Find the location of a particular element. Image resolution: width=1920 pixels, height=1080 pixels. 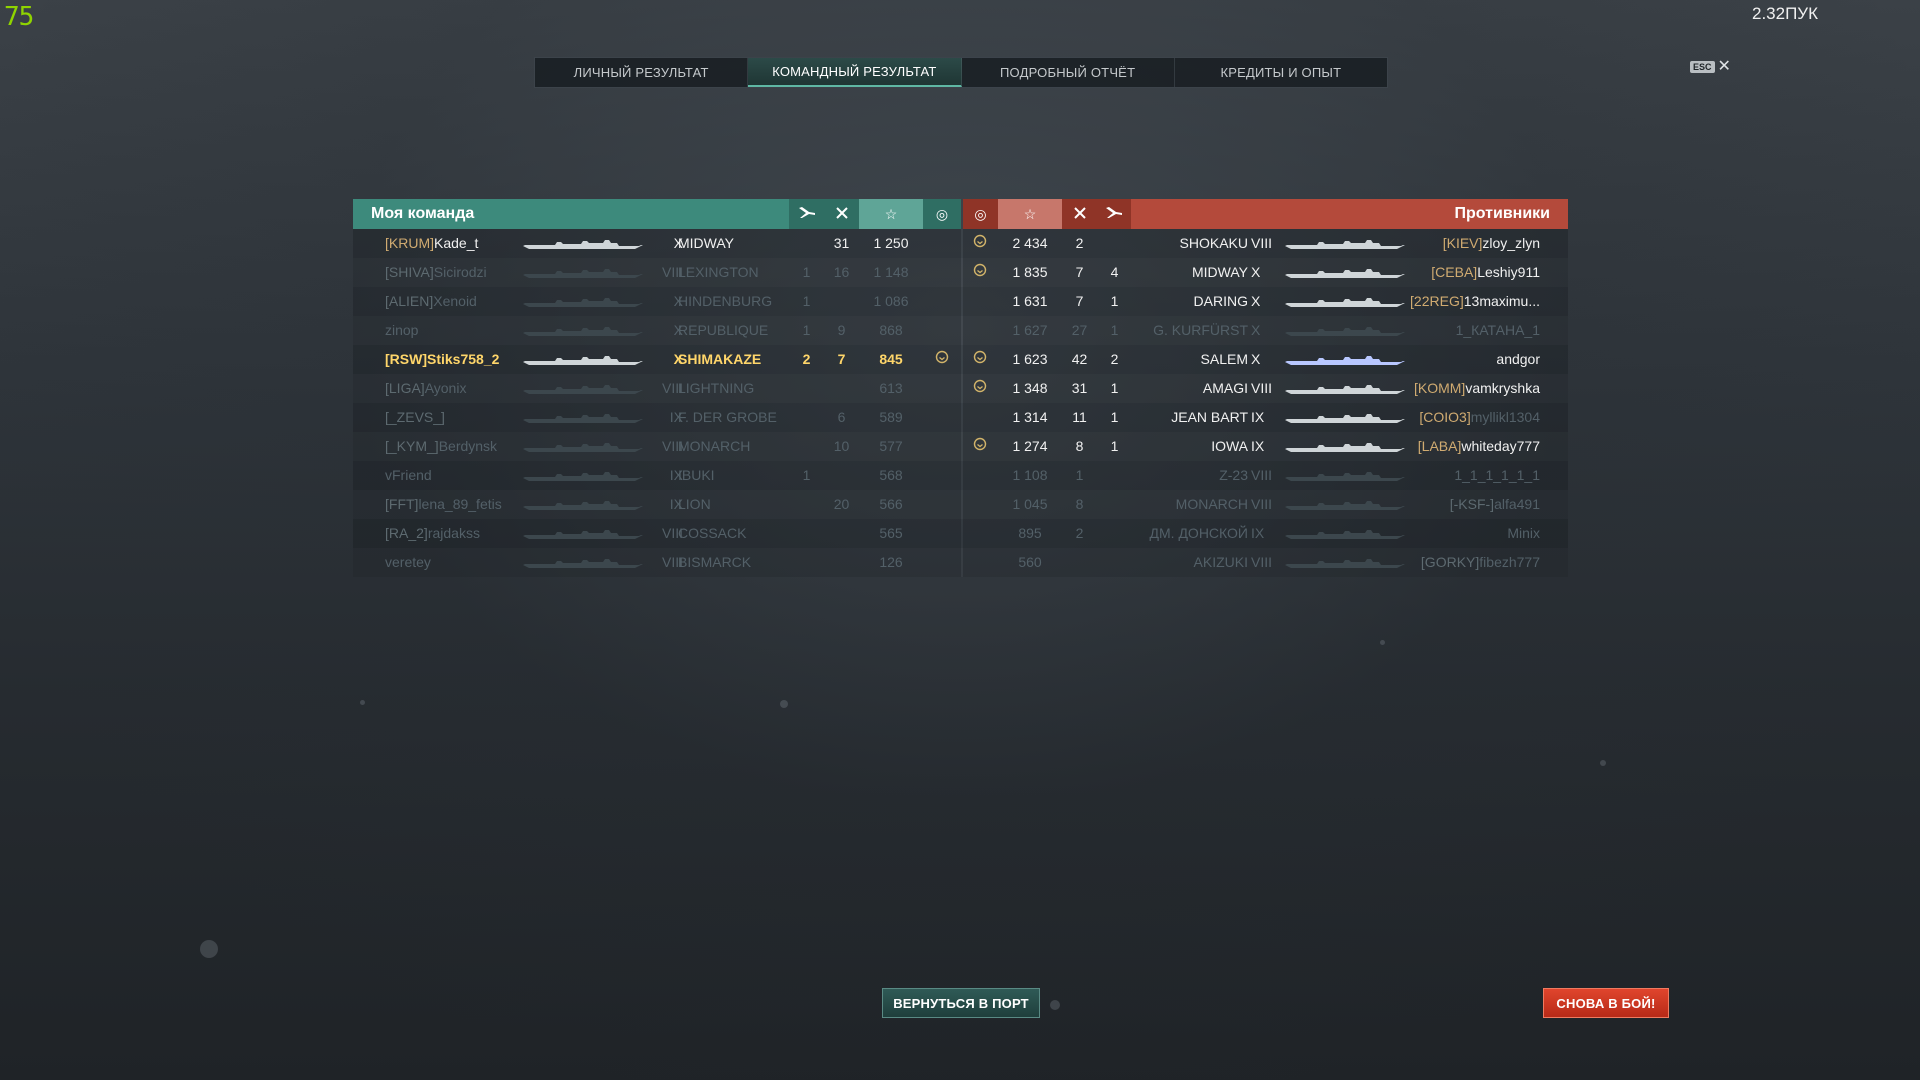

my-team-player-row: [LIGA]Ayonix VIII LIGHTNING 613 is located at coordinates (657, 388).